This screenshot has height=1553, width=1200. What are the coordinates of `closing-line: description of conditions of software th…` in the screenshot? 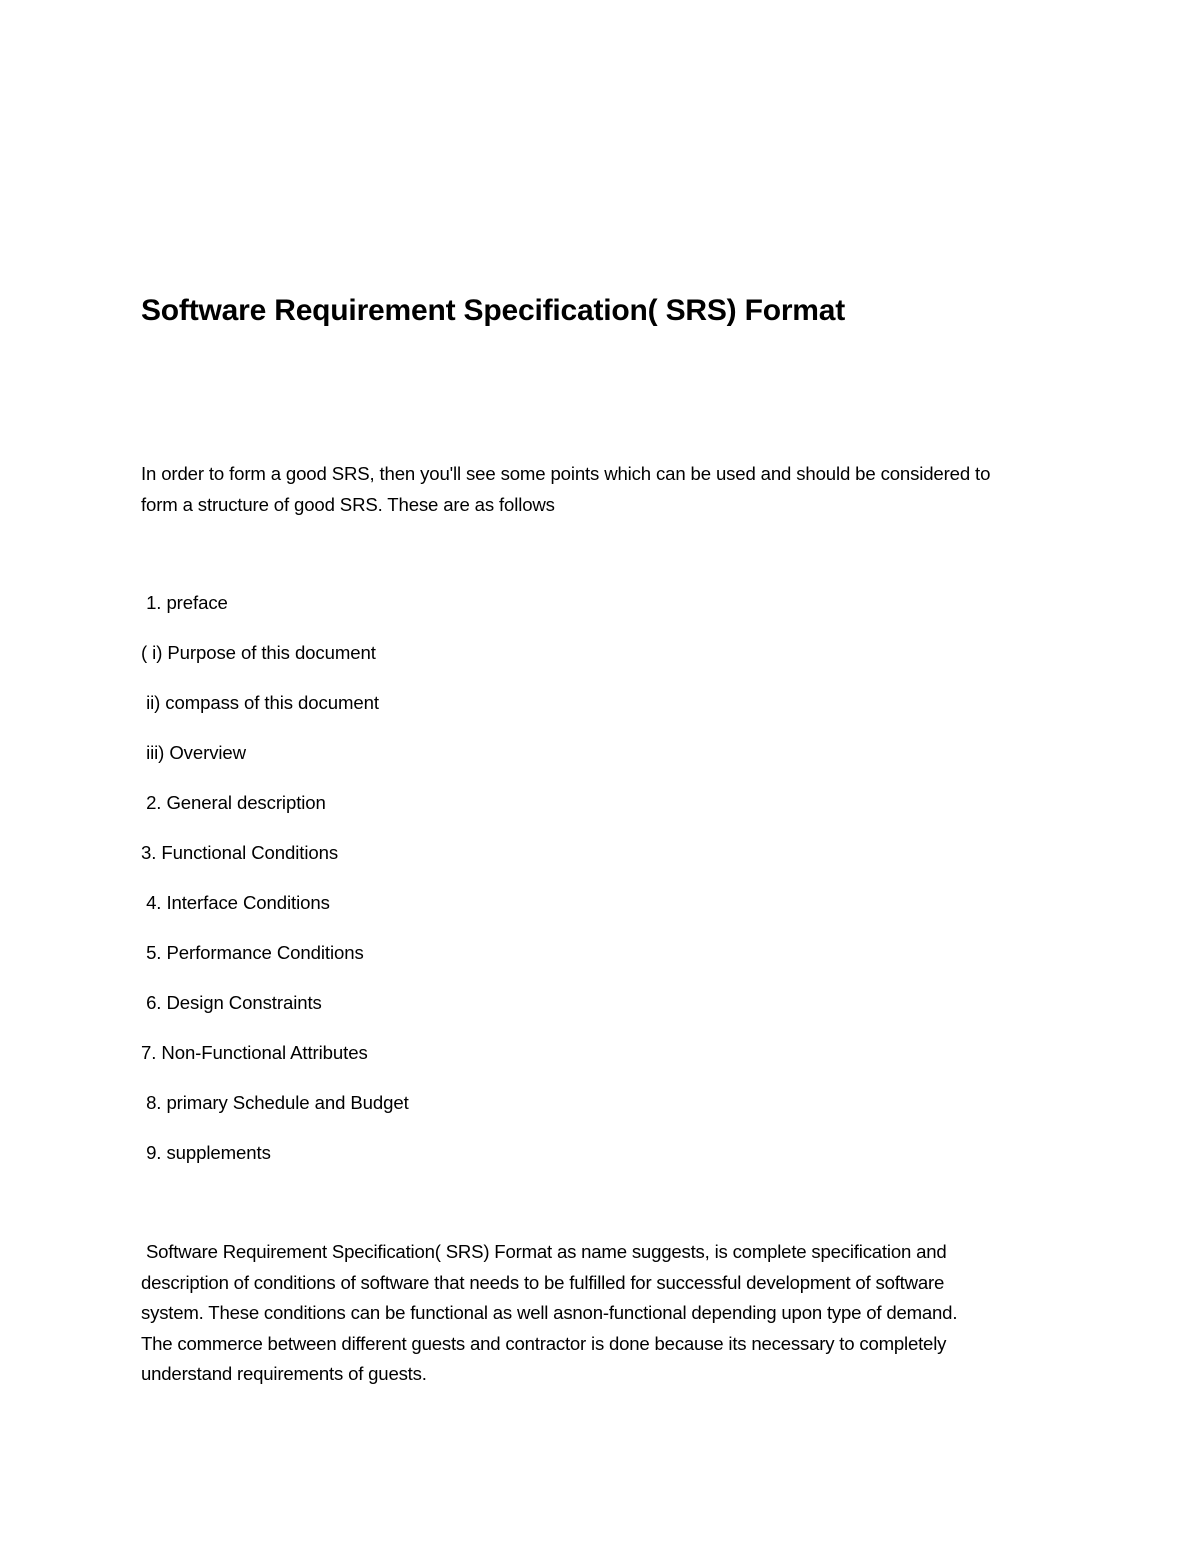 It's located at (543, 1282).